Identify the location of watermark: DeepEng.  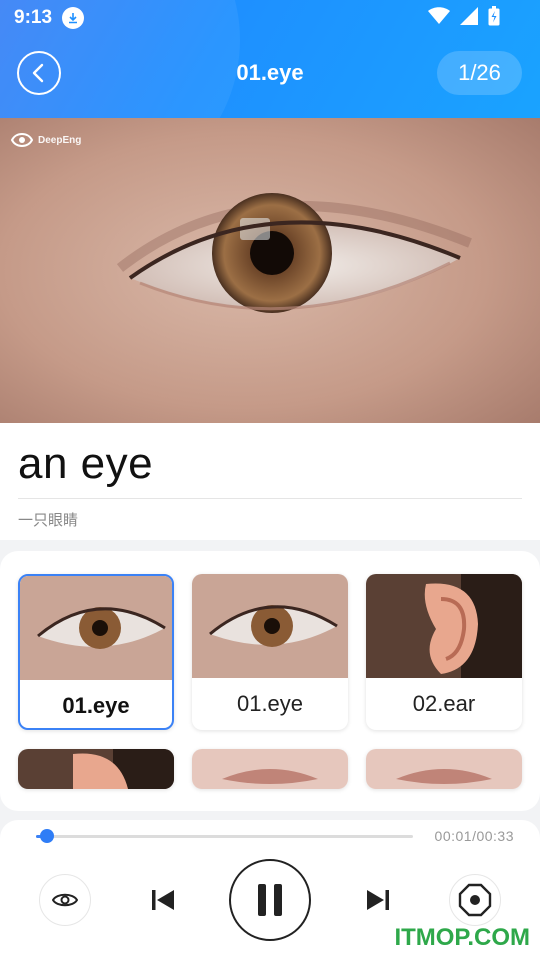
(45, 140).